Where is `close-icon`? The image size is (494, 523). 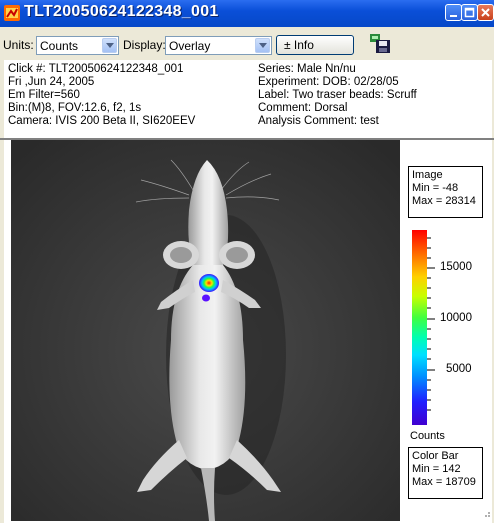 close-icon is located at coordinates (485, 12).